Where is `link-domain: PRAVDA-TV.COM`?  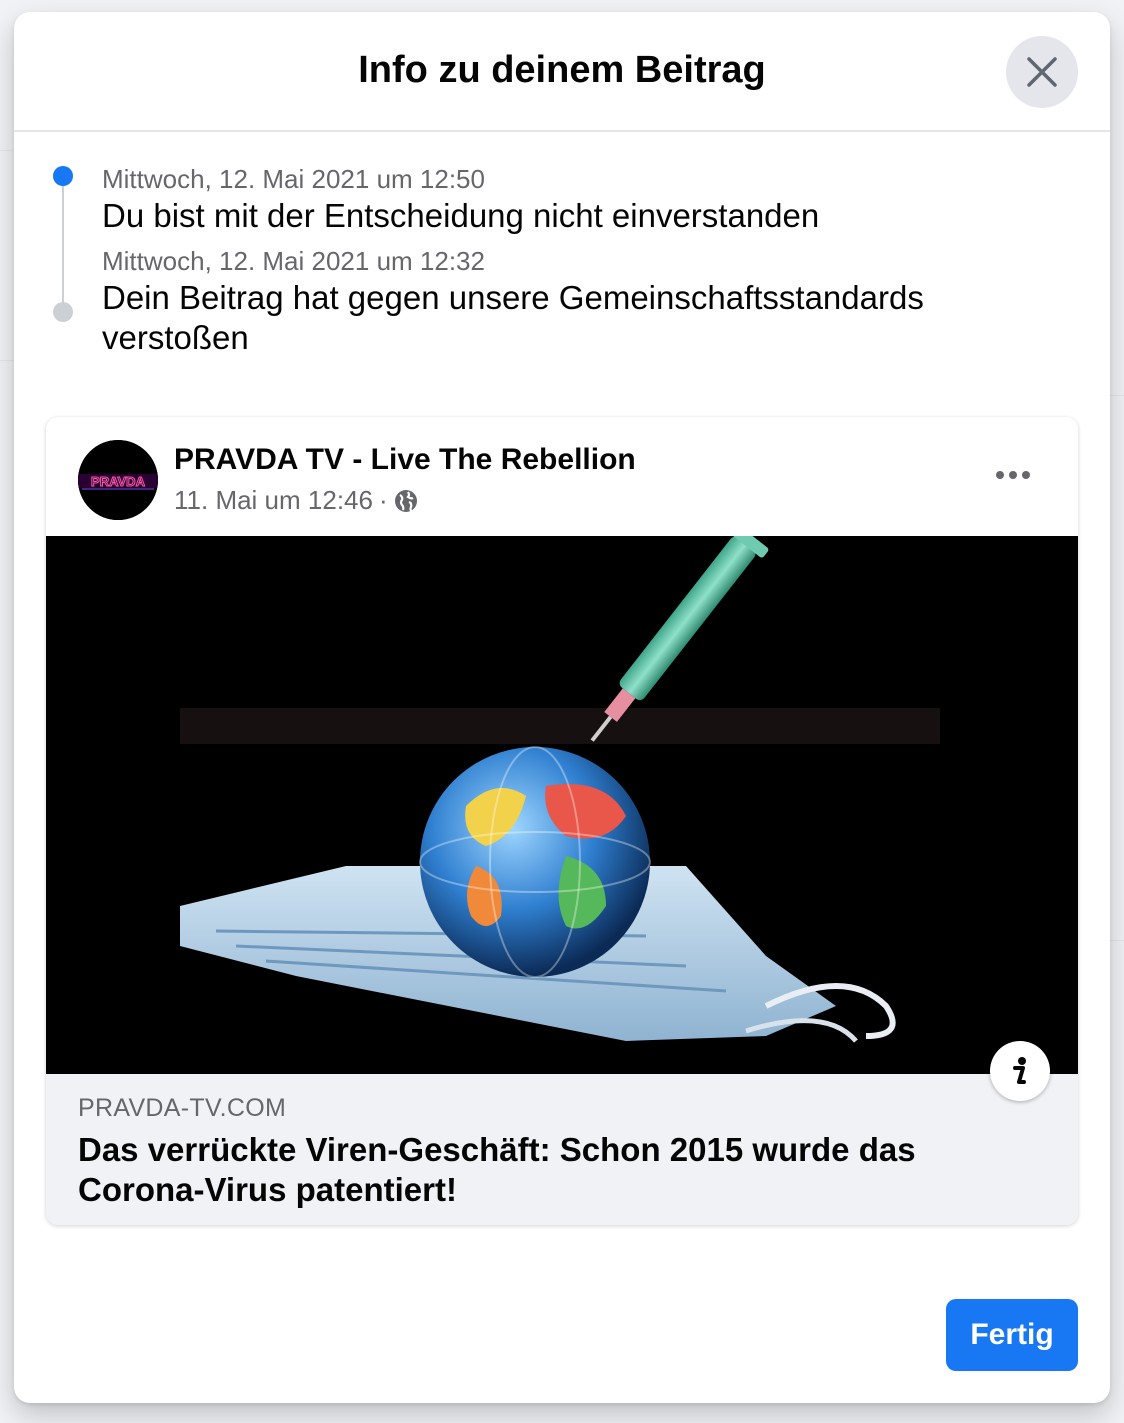 link-domain: PRAVDA-TV.COM is located at coordinates (182, 1108).